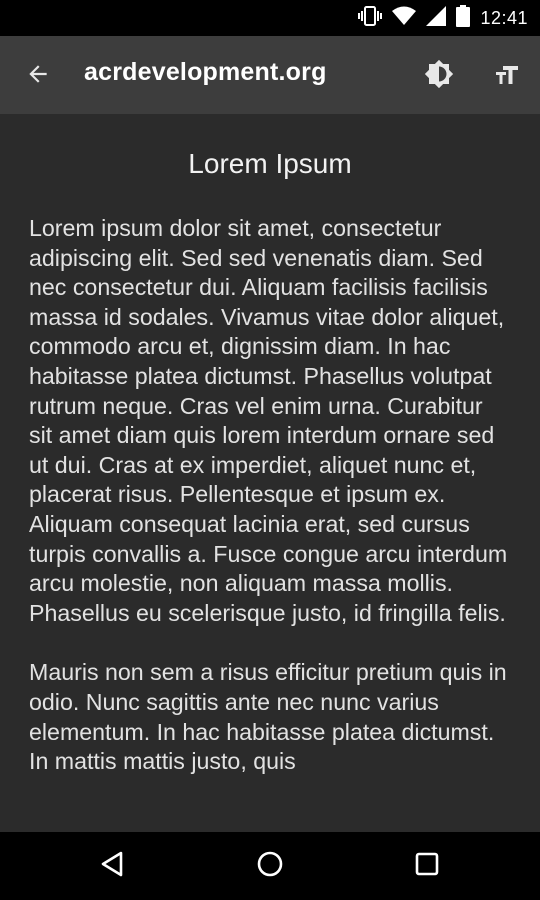  I want to click on battery-icon, so click(463, 18).